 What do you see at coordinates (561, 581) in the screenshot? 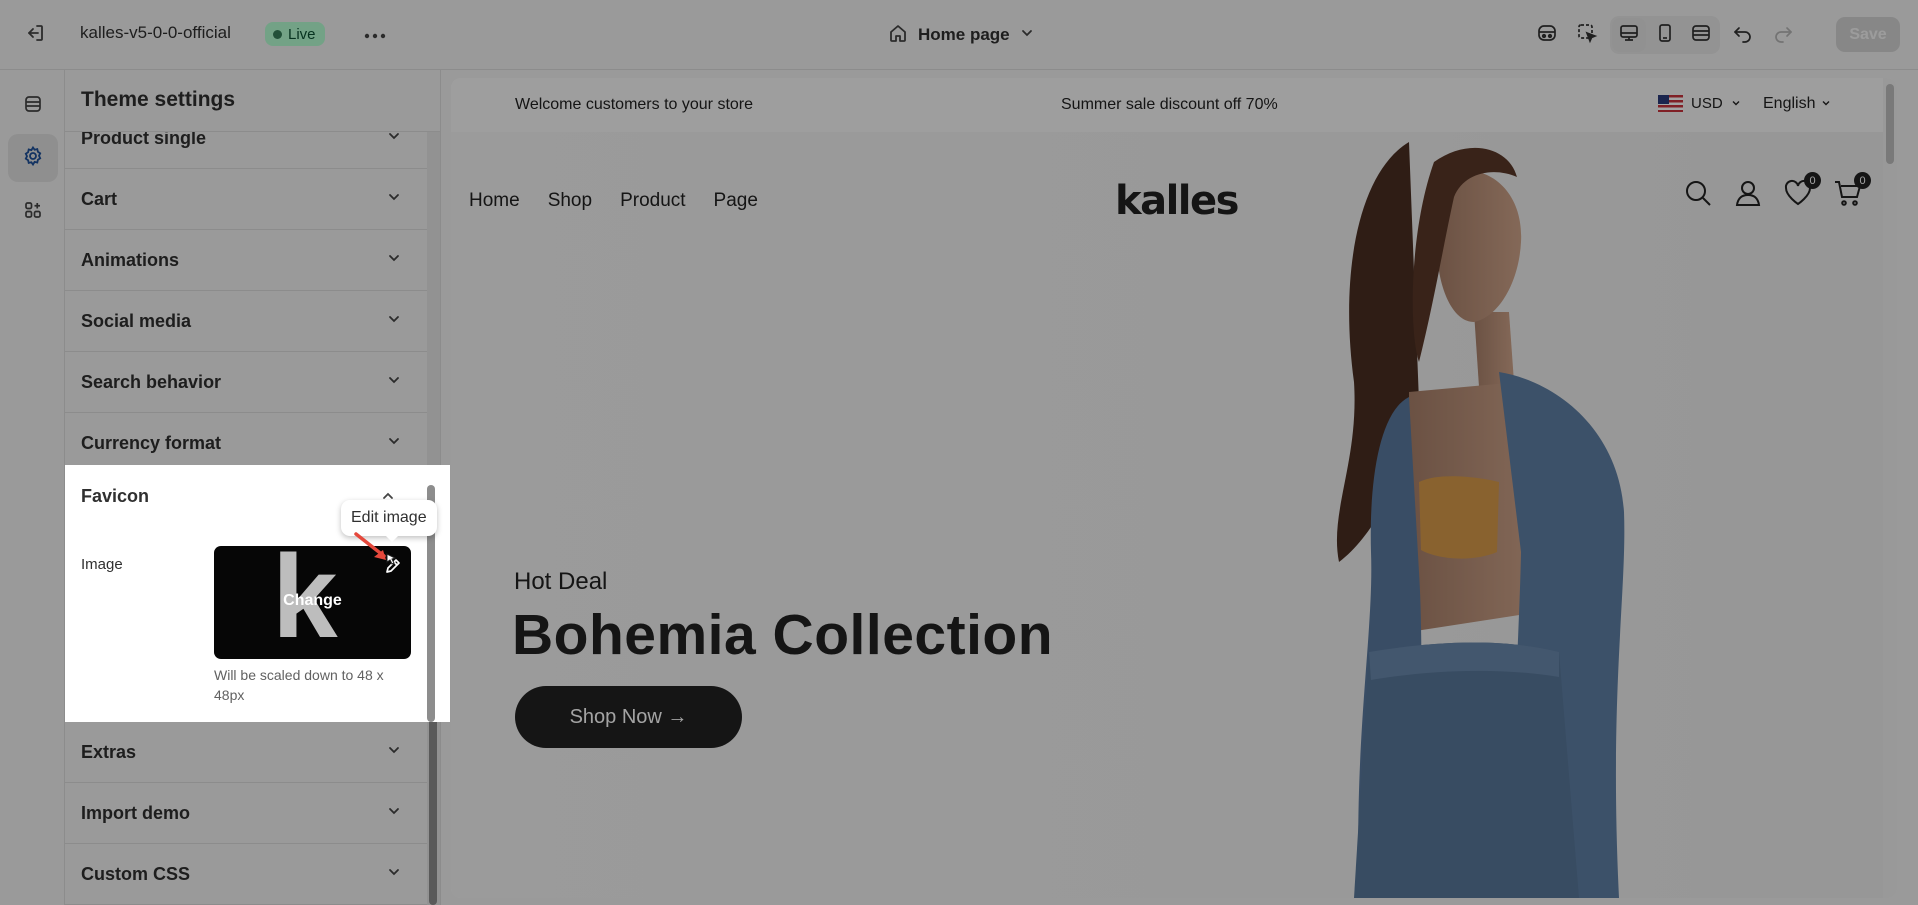
I see `hero-kicker: Hot Deal` at bounding box center [561, 581].